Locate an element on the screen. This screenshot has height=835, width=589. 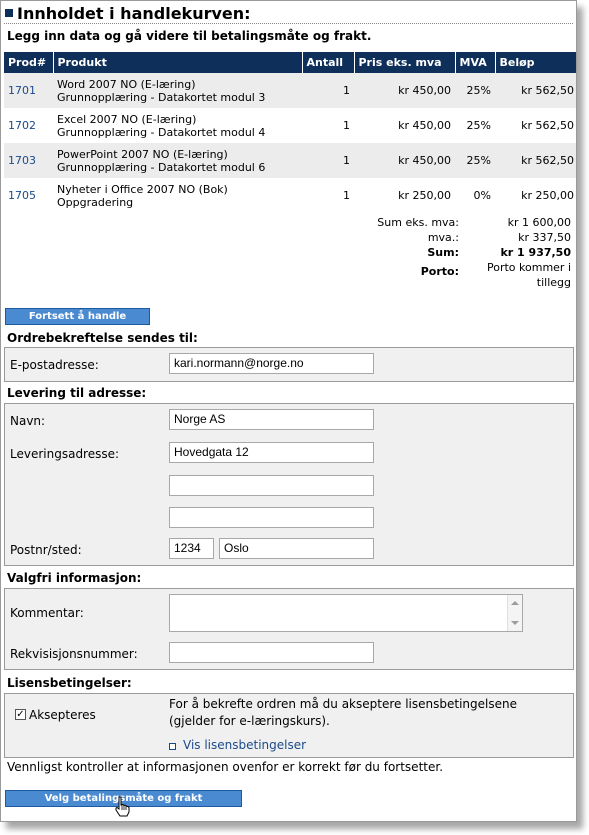
col-header-amount: Beløp is located at coordinates (535, 62).